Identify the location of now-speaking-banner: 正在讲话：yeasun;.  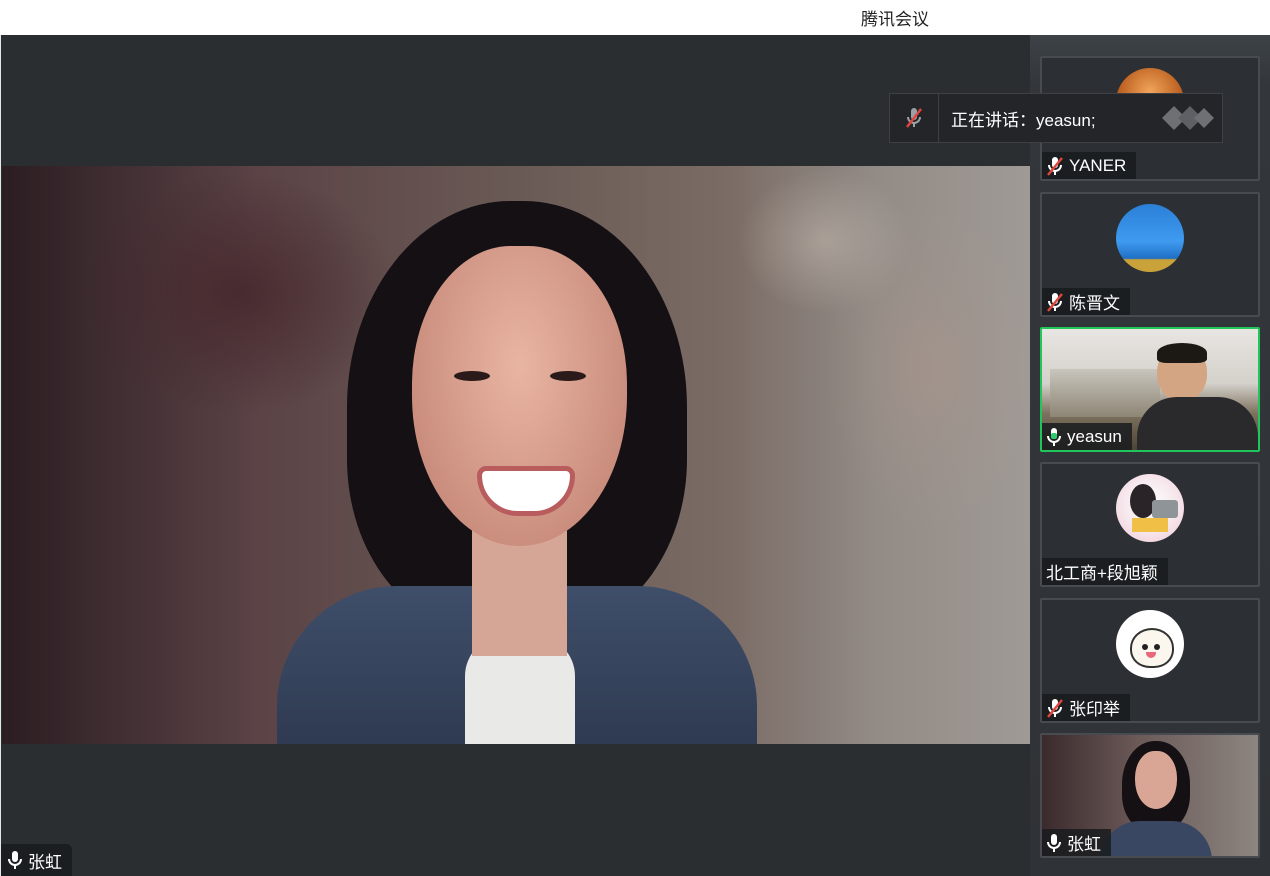
(1056, 118).